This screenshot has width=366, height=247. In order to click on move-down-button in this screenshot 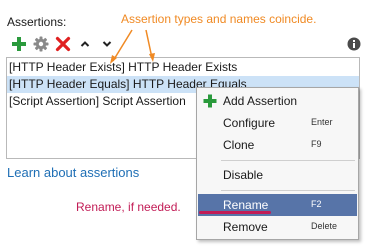, I will do `click(107, 44)`.